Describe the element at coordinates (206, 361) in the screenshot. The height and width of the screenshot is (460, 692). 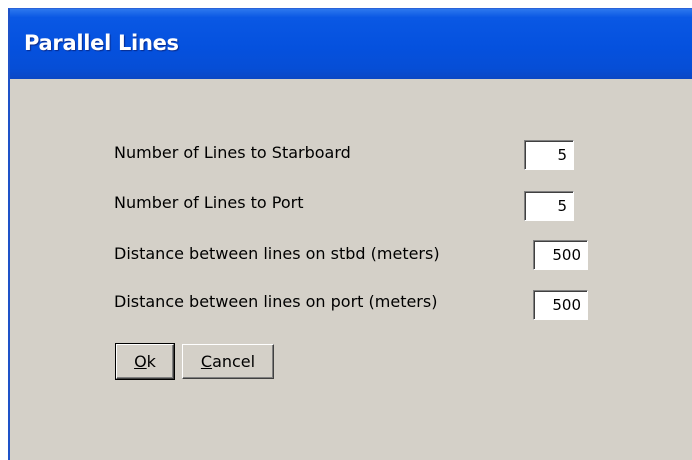
I see `cancel-mnemonic: C` at that location.